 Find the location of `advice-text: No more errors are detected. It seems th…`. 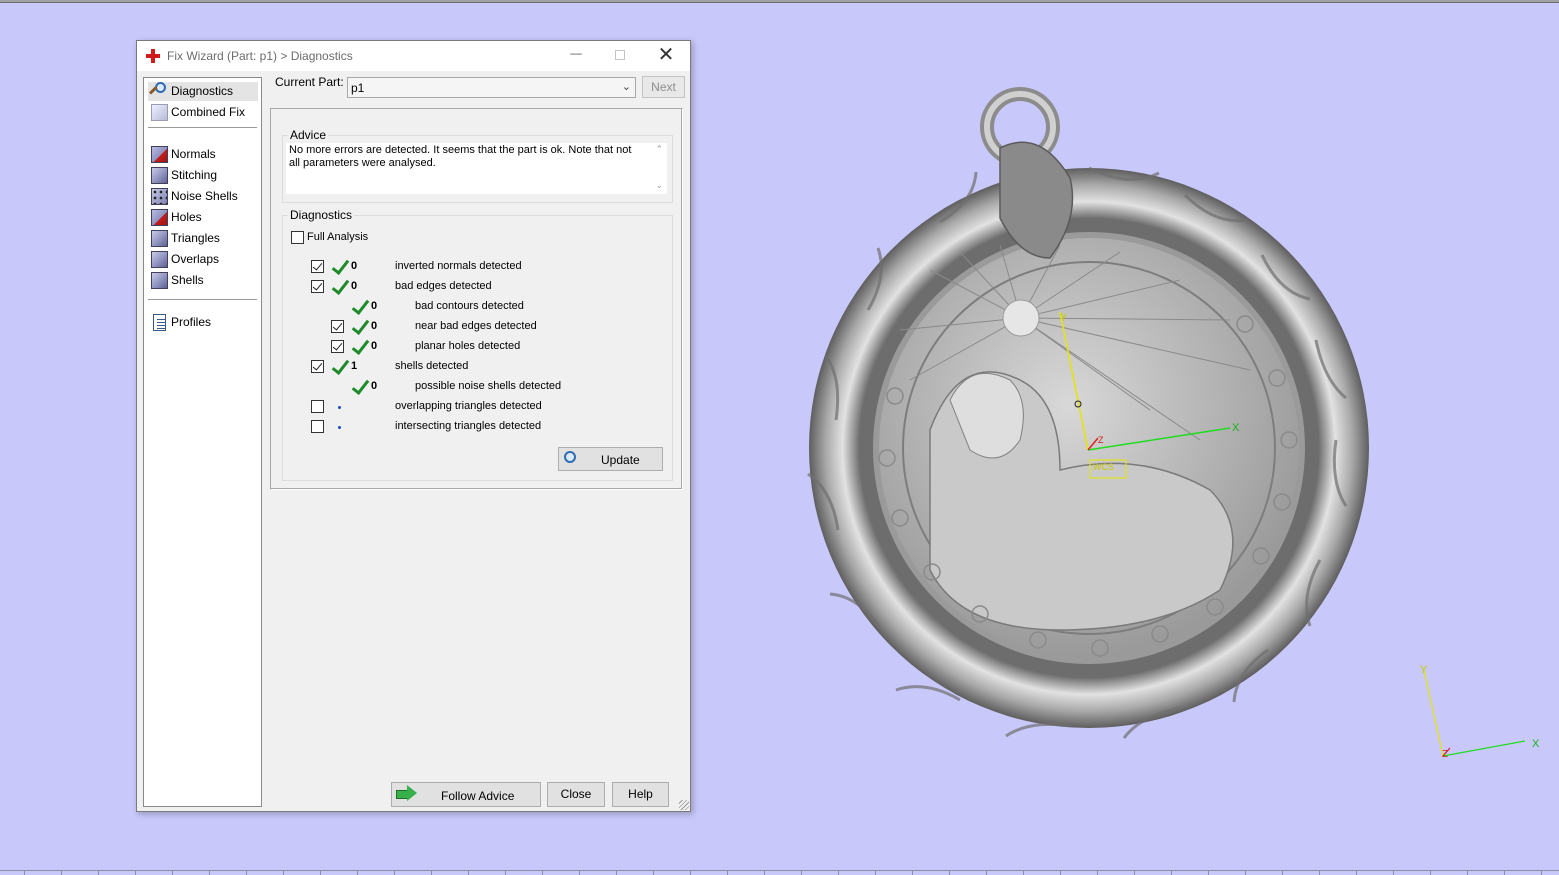

advice-text: No more errors are detected. It seems th… is located at coordinates (460, 156).